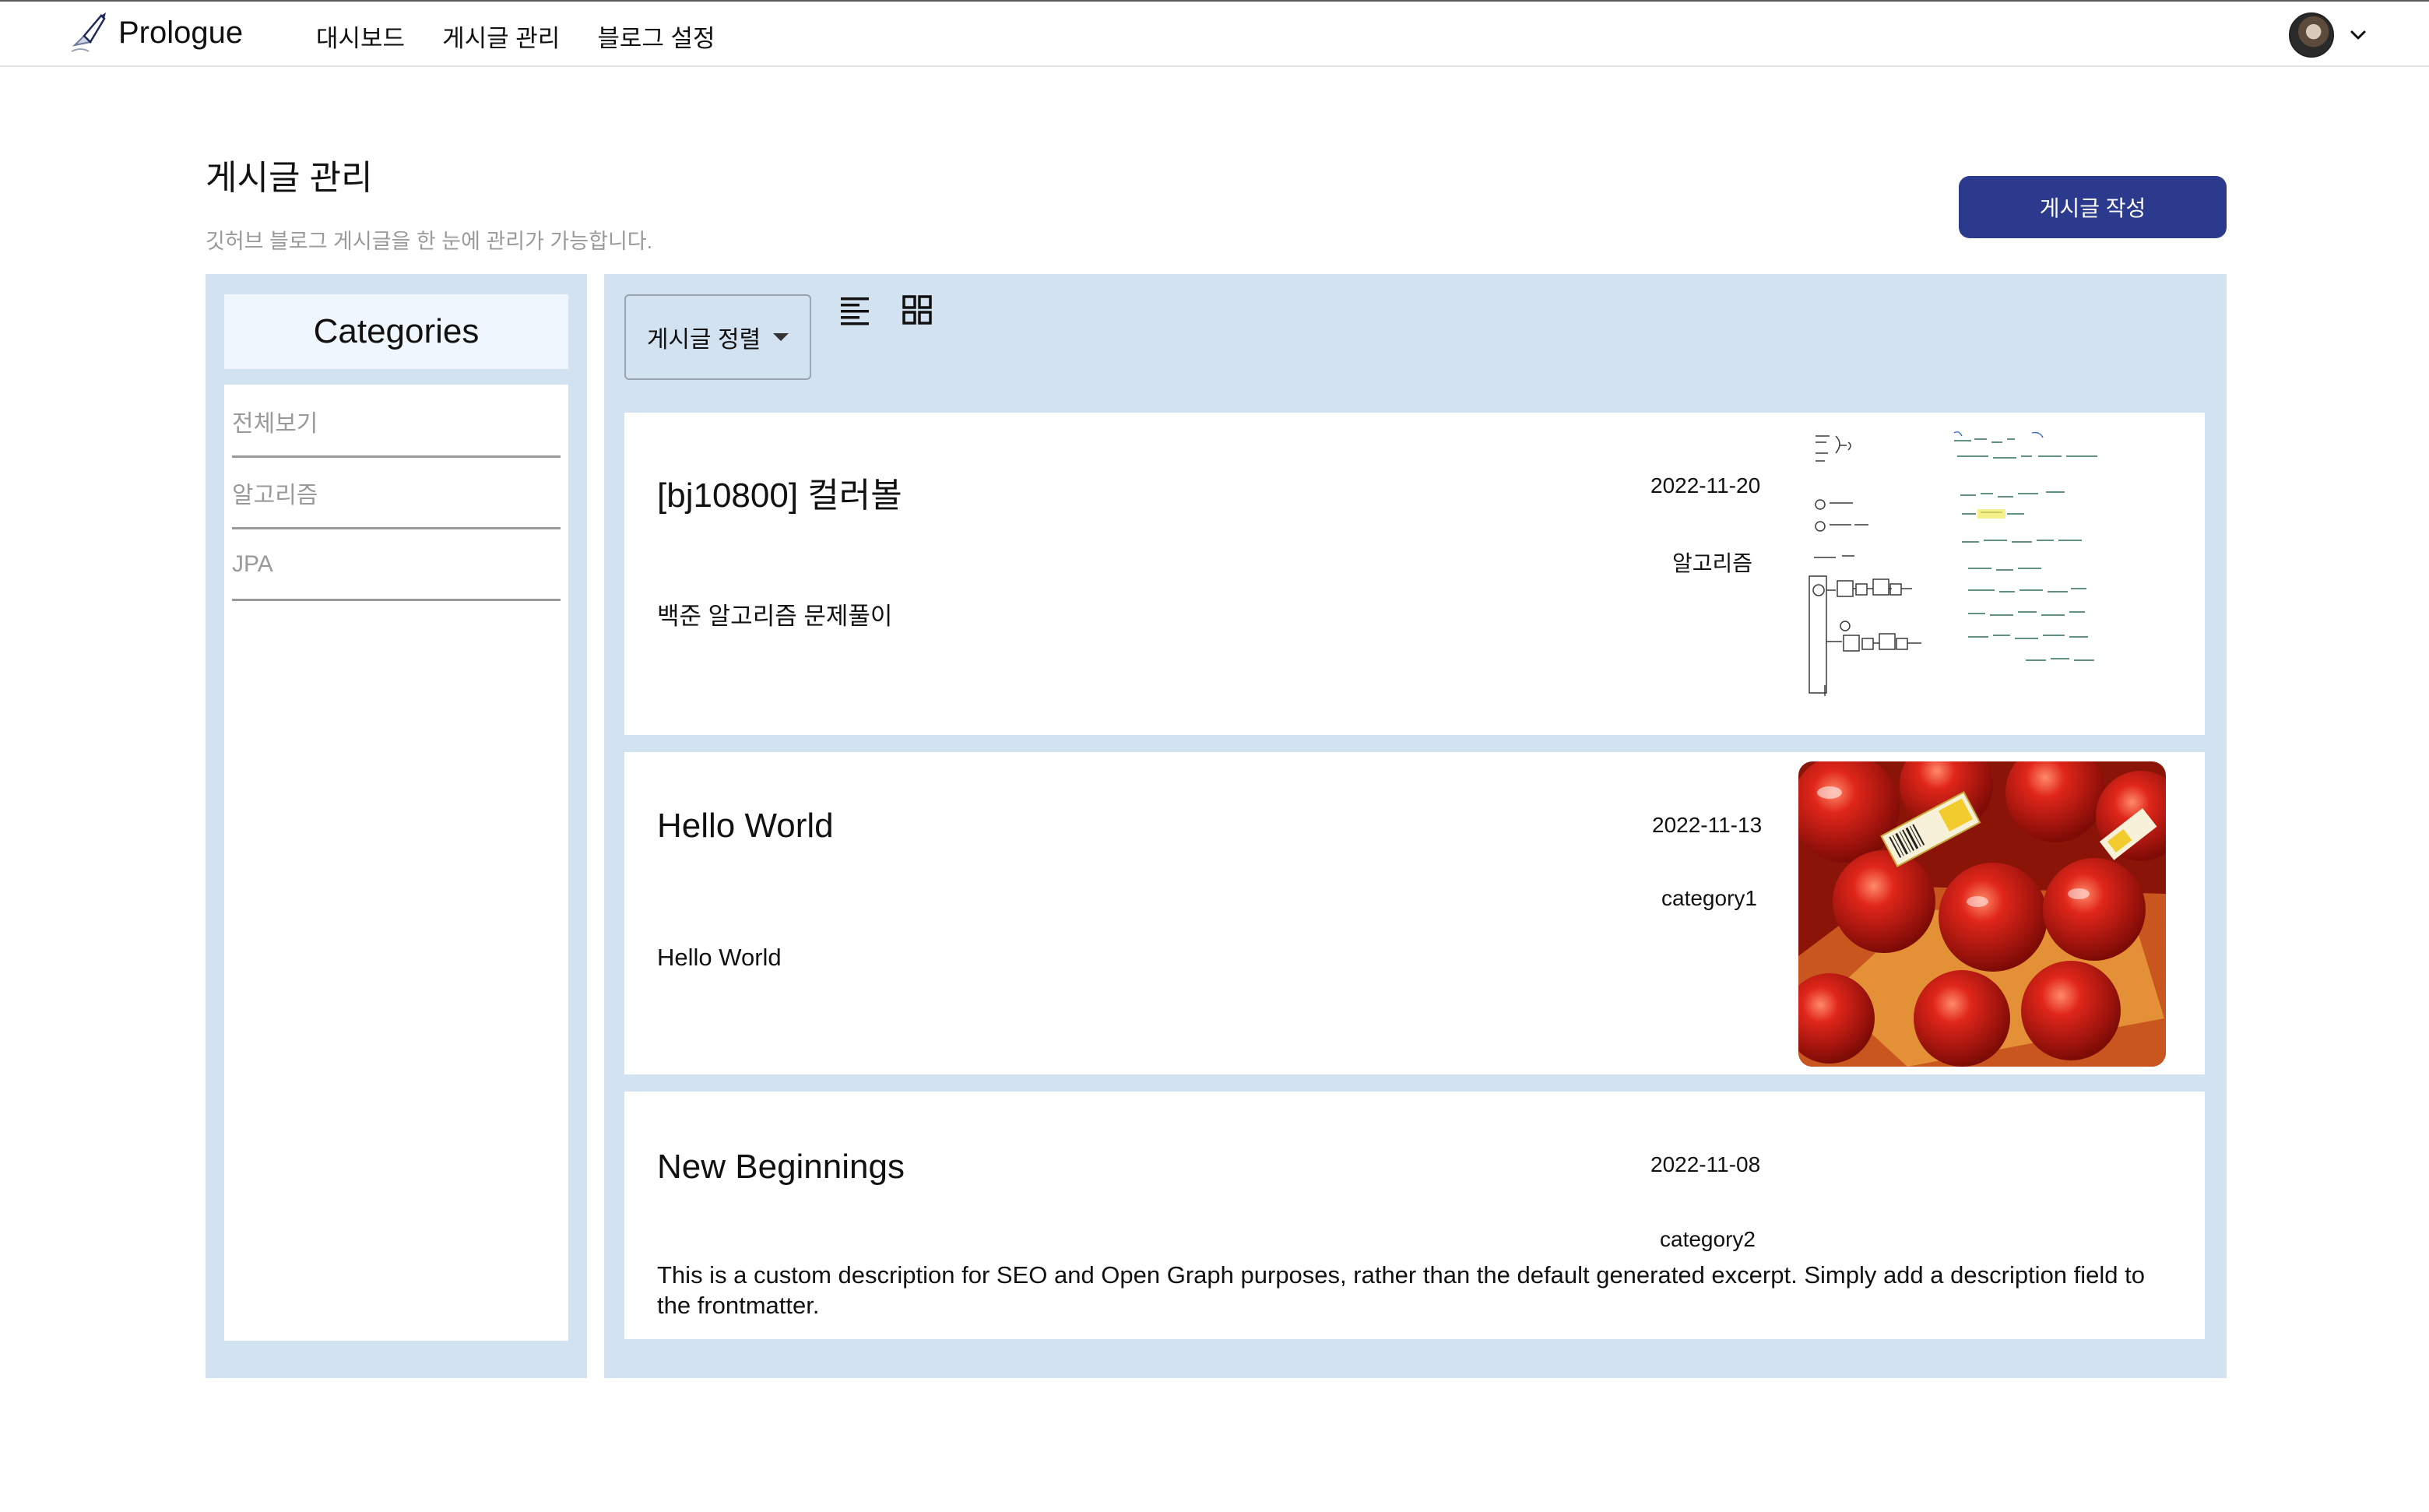 The width and height of the screenshot is (2429, 1512). Describe the element at coordinates (180, 33) in the screenshot. I see `brand-name: Prologue` at that location.